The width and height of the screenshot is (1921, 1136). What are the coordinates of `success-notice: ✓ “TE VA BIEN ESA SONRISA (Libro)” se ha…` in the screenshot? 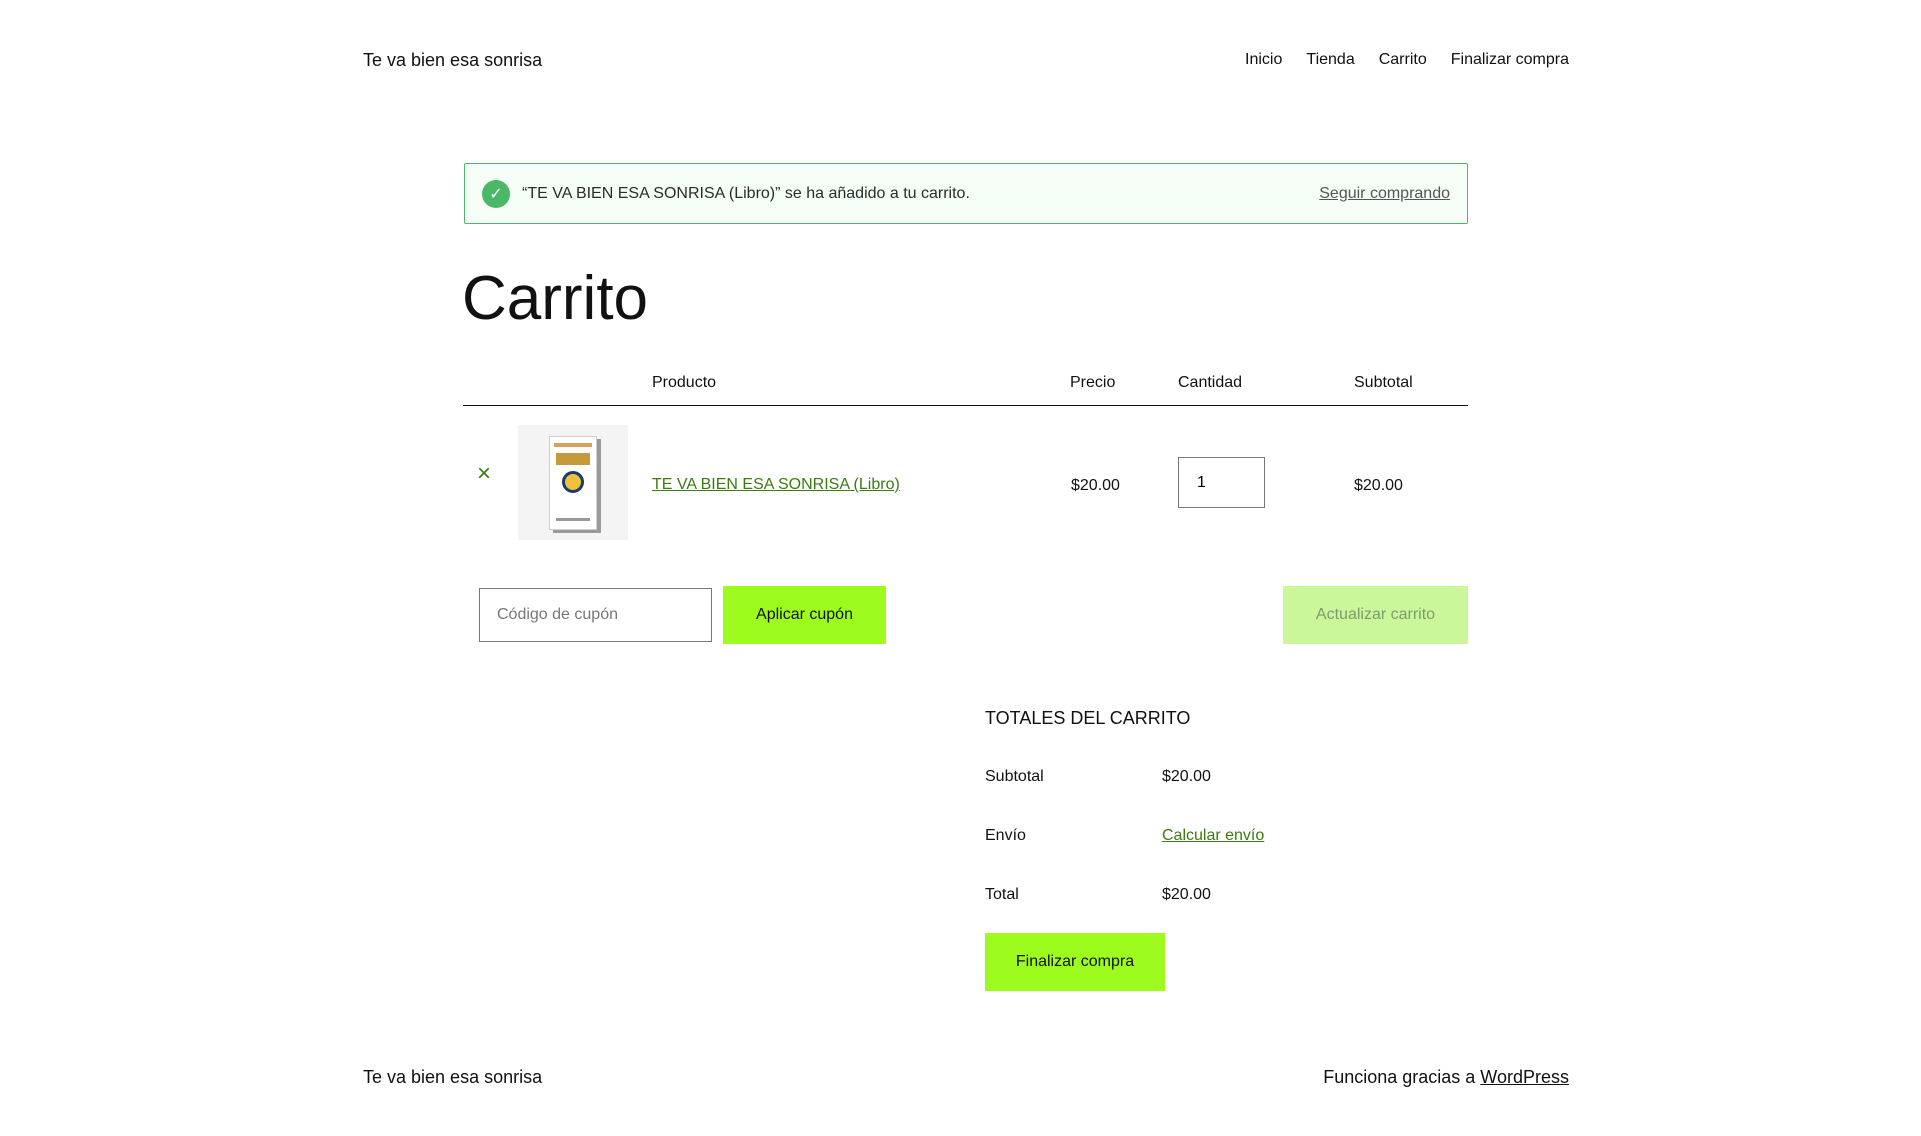 It's located at (966, 193).